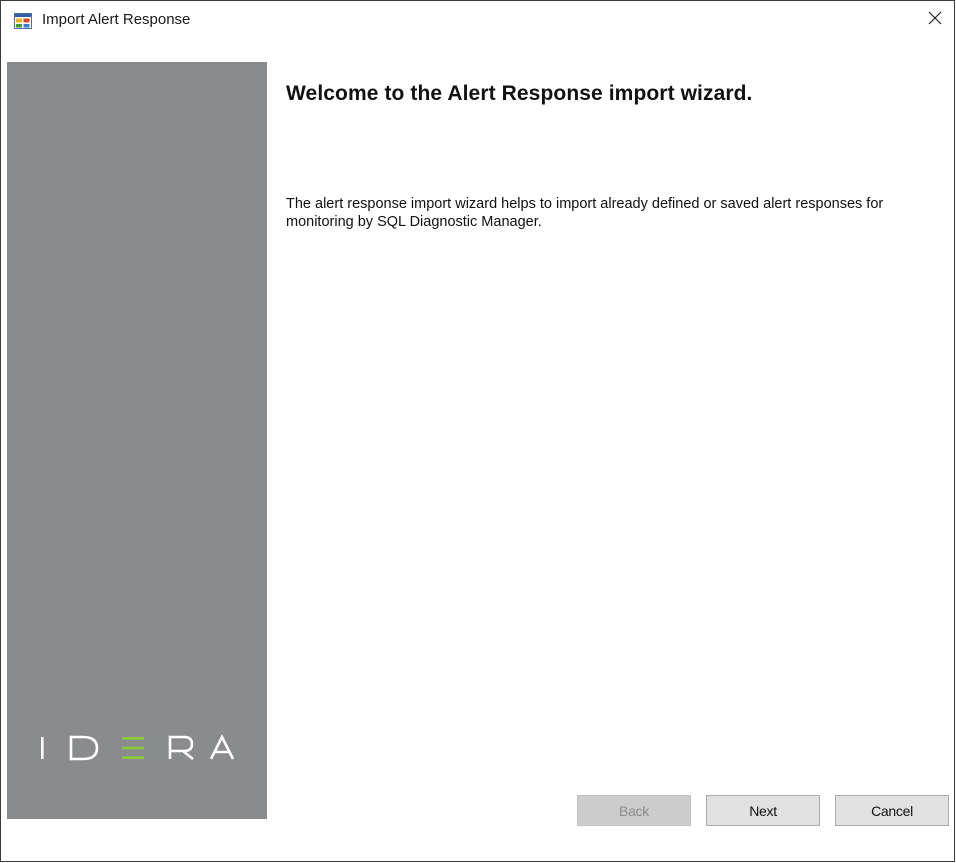  I want to click on app-window-icon, so click(23, 21).